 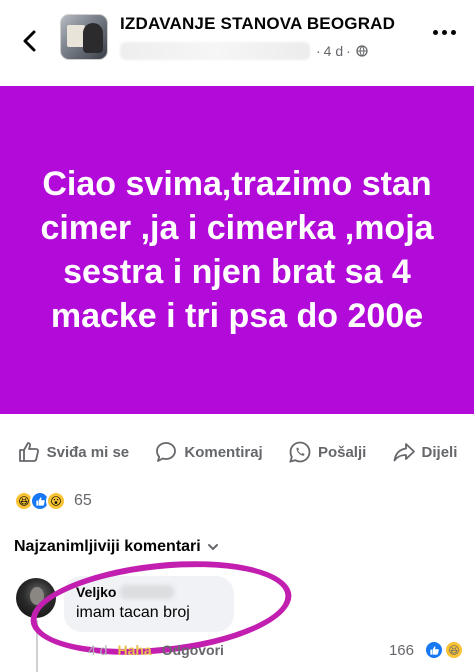 What do you see at coordinates (454, 650) in the screenshot?
I see `haha-icon: 😆` at bounding box center [454, 650].